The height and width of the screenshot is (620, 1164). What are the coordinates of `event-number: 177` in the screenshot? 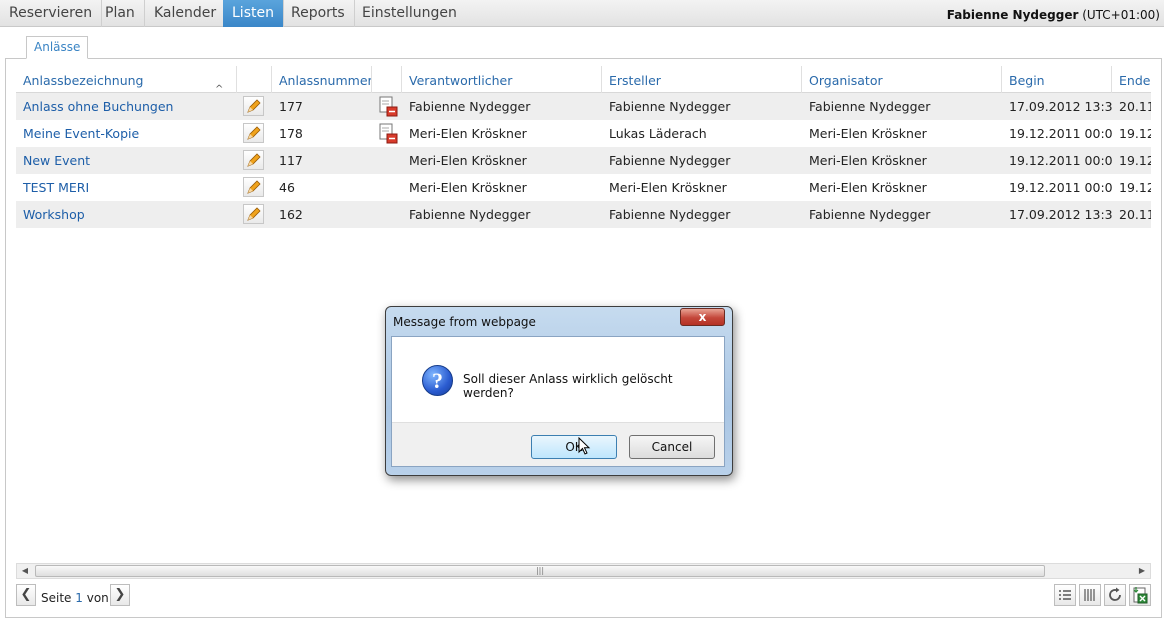 It's located at (291, 106).